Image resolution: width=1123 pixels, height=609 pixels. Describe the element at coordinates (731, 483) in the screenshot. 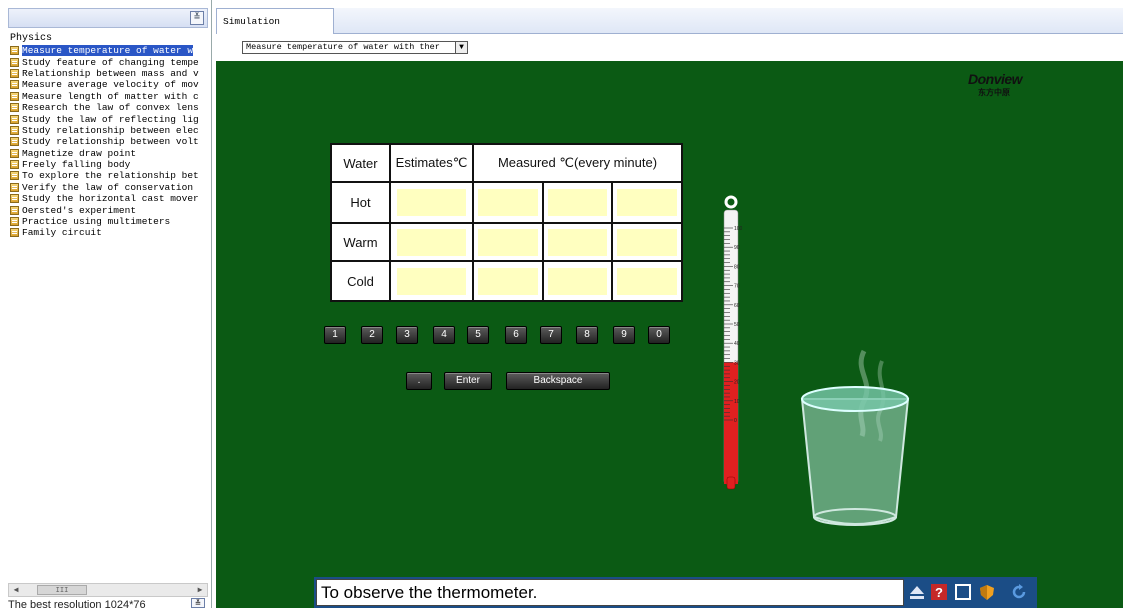

I see `thermometer-bulb` at that location.